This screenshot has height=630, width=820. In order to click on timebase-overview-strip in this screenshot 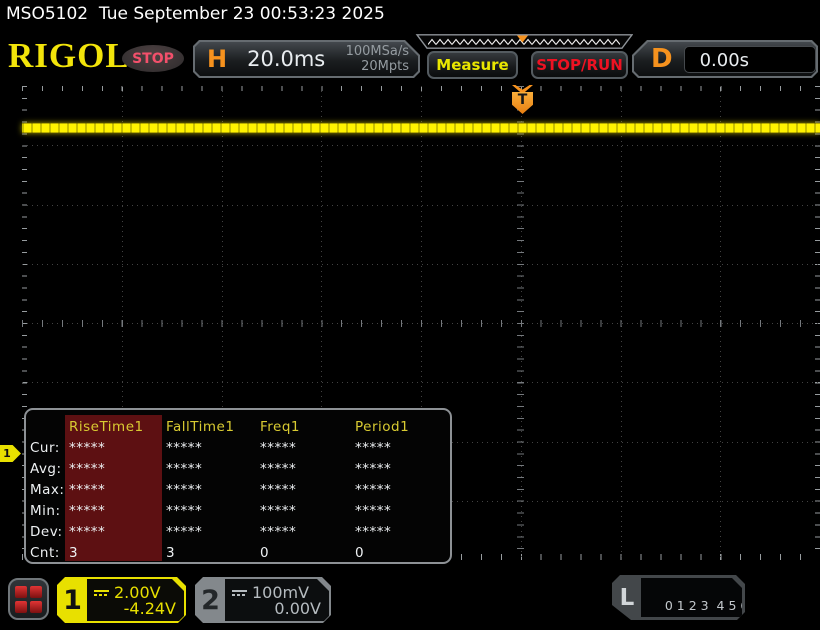, I will do `click(523, 41)`.